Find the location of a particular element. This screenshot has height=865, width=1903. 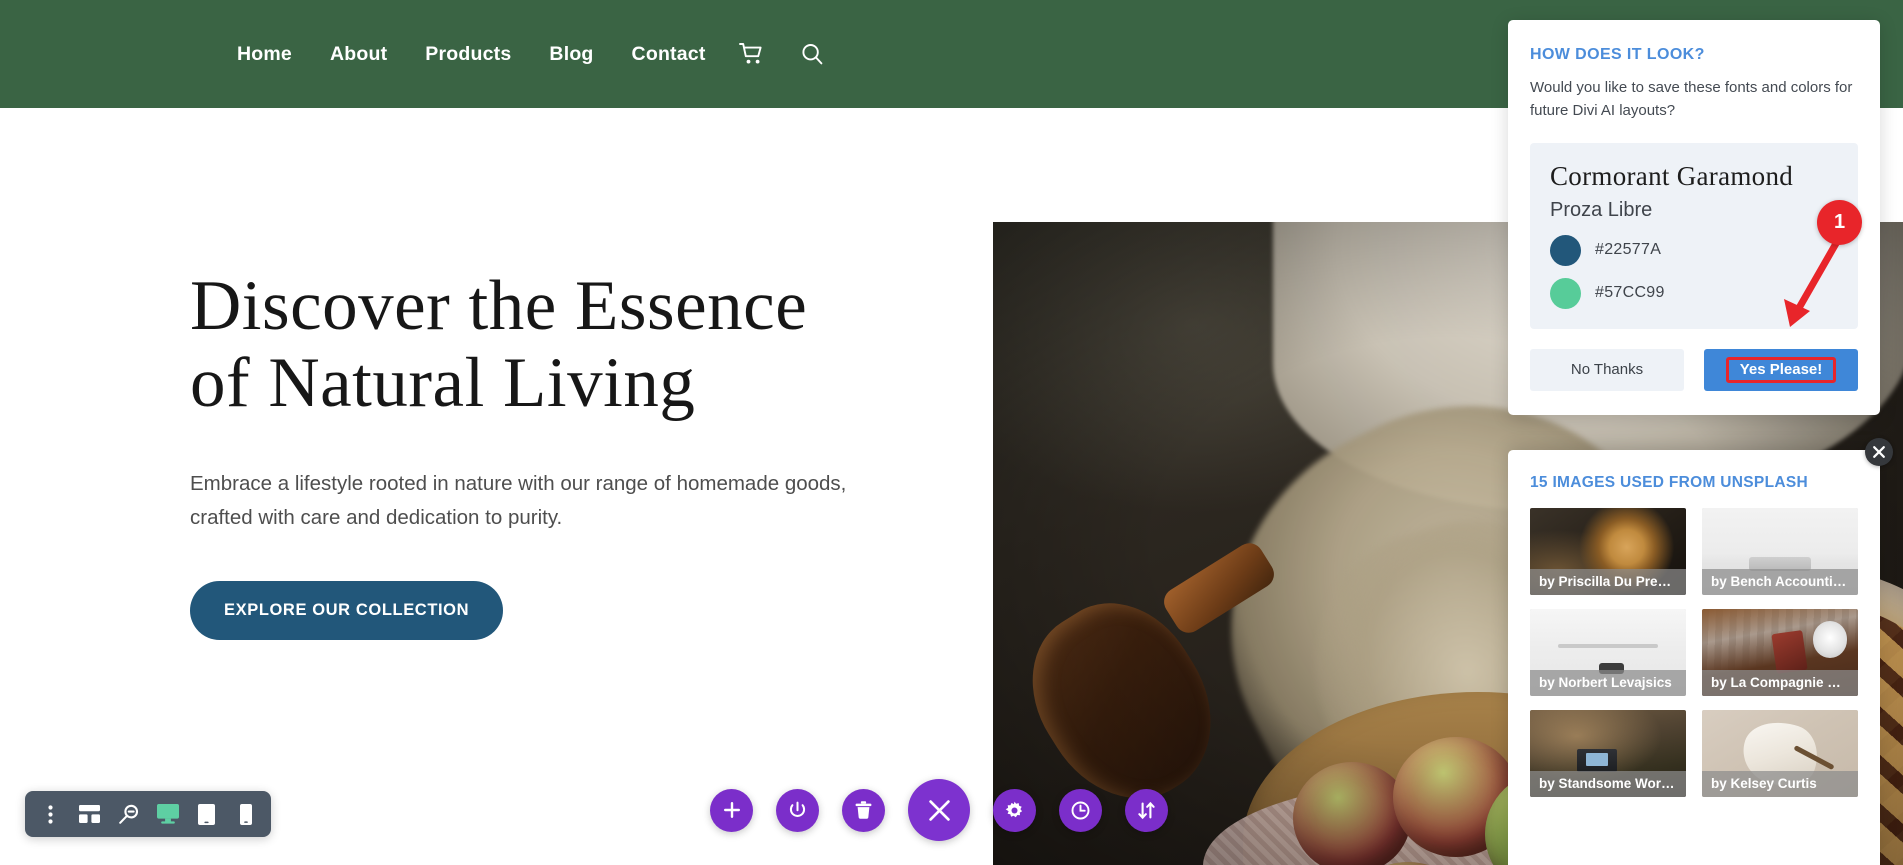

builder-mini-toolbar is located at coordinates (148, 814).